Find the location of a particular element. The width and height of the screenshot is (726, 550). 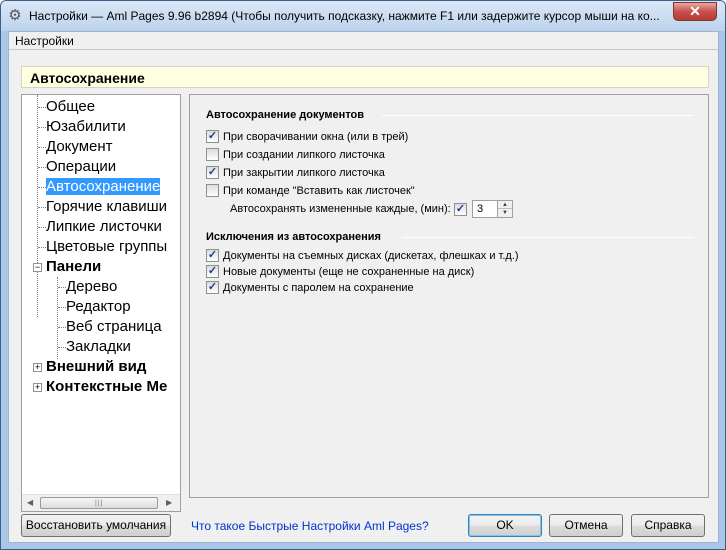

tree-item-hotkeys: Горячие клавиши is located at coordinates (106, 207).